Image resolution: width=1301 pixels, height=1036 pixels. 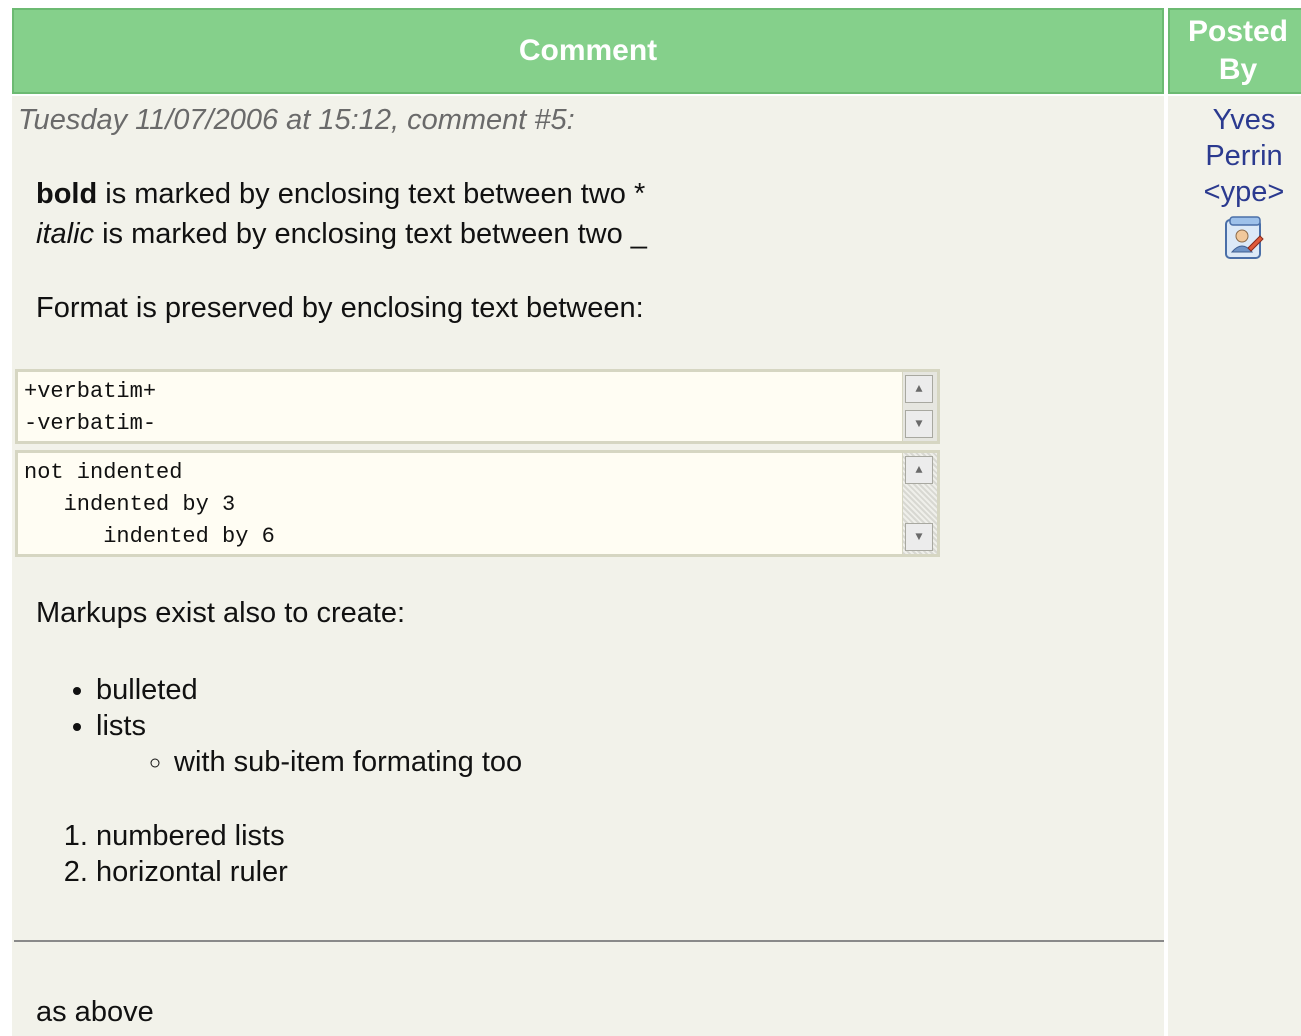 I want to click on sub-bulleted-list: with sub-item formating too, so click(x=309, y=762).